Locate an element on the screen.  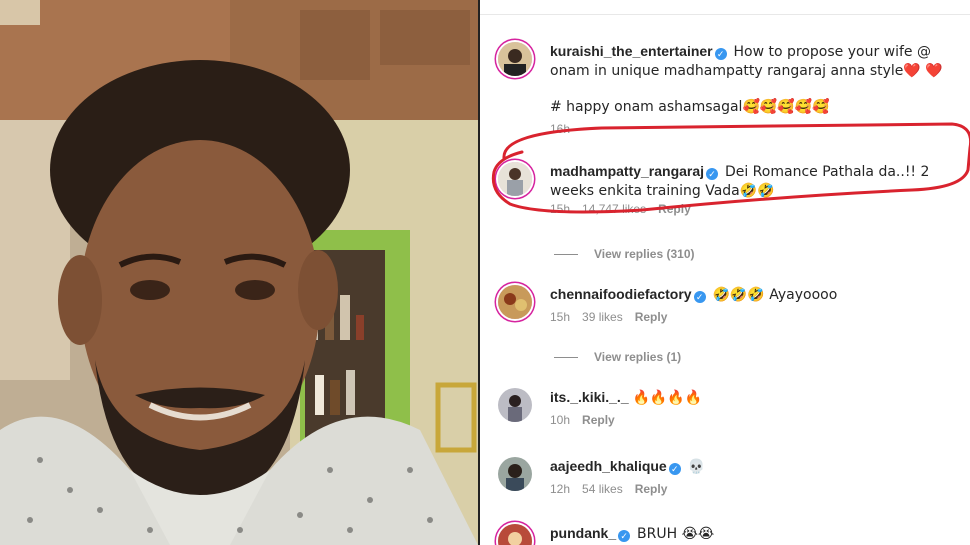
comment-time: 12h is located at coordinates (560, 489).